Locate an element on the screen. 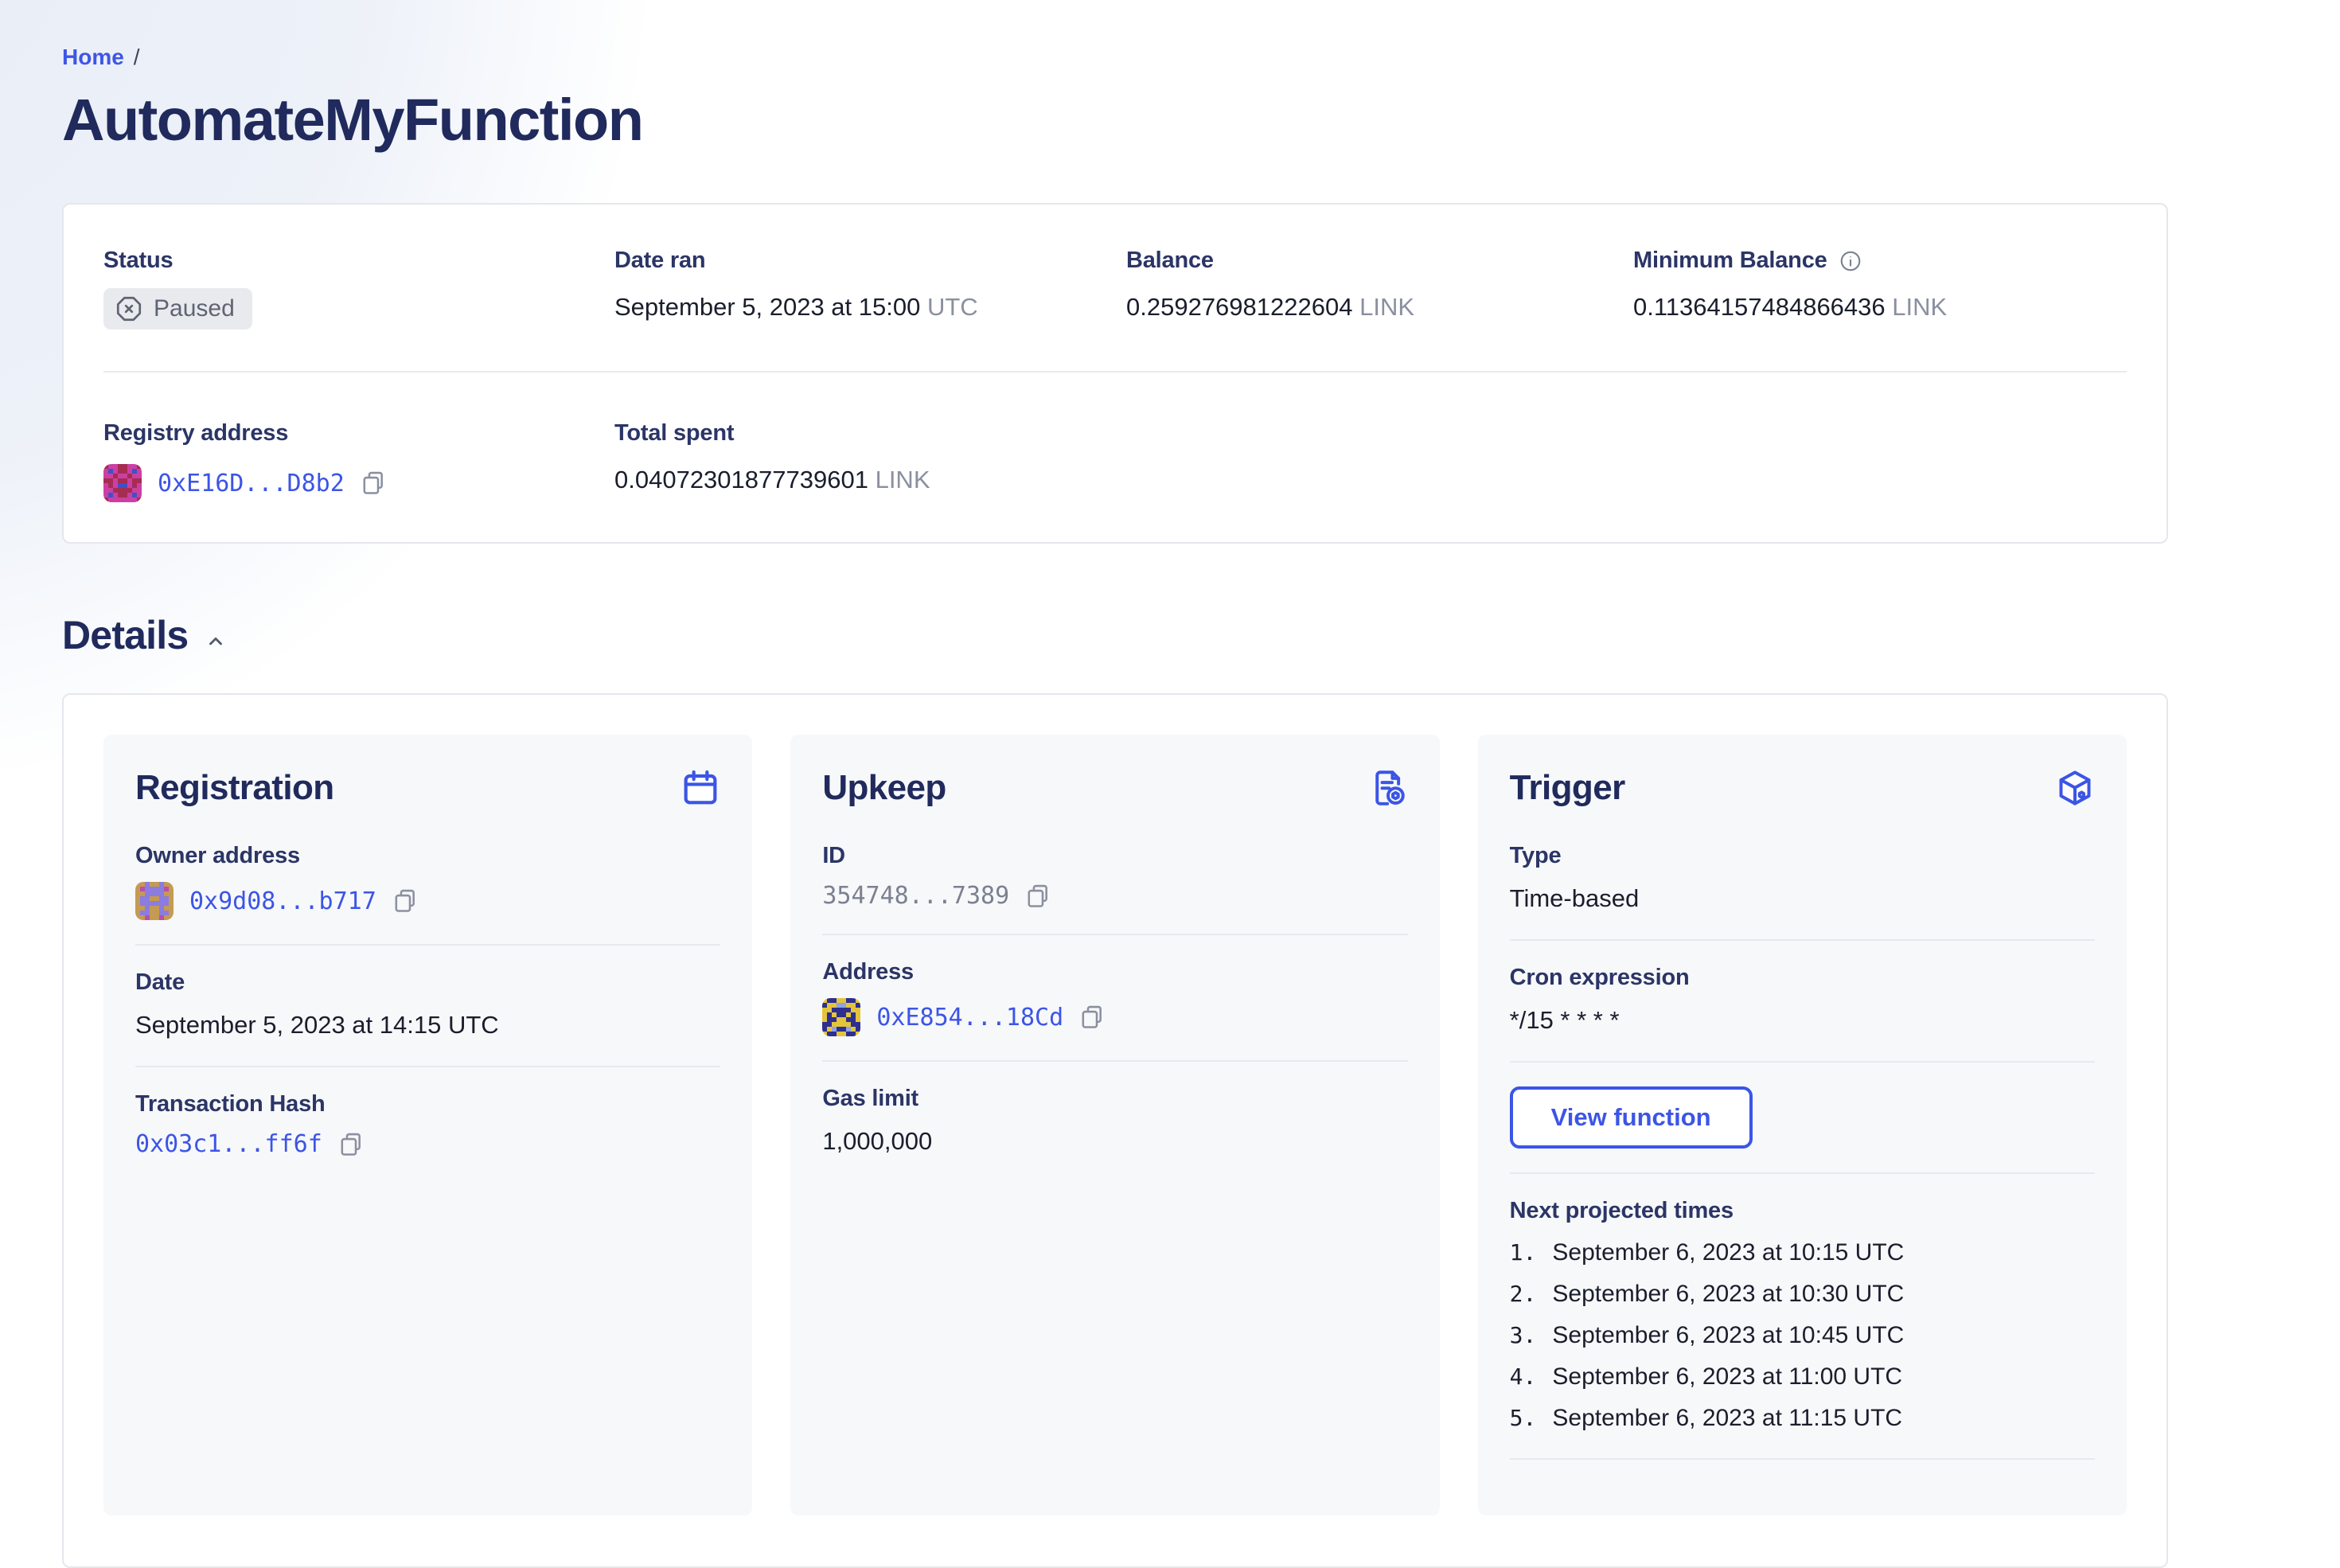 This screenshot has height=1568, width=2340. transaction-hash-field: Transaction Hash 0x03c1...ff6f is located at coordinates (427, 1125).